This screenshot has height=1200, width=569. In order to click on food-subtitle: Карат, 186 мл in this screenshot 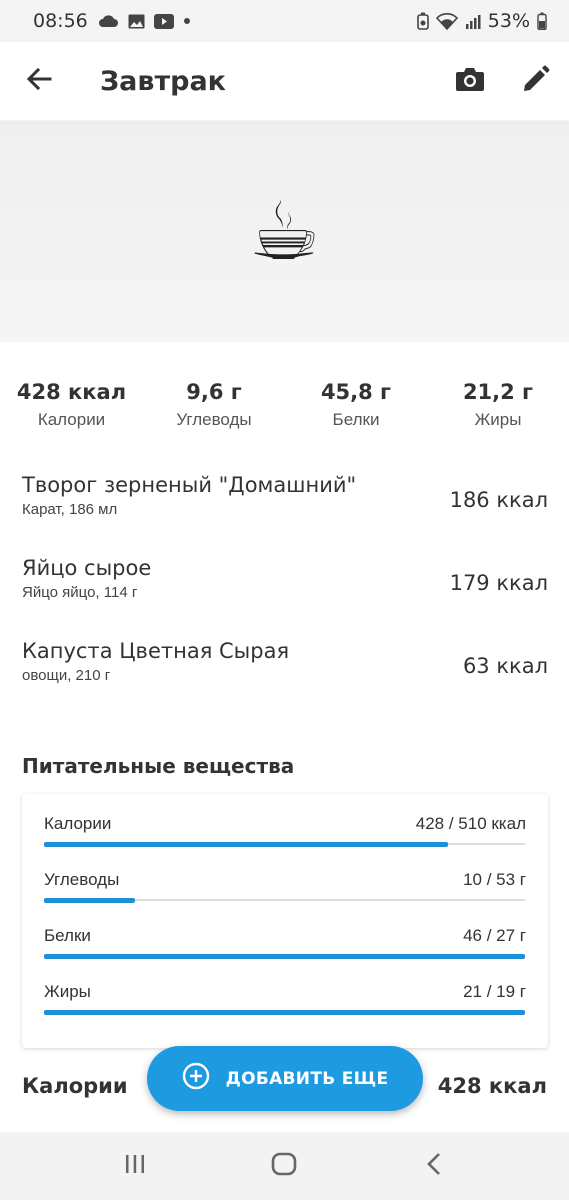, I will do `click(70, 509)`.